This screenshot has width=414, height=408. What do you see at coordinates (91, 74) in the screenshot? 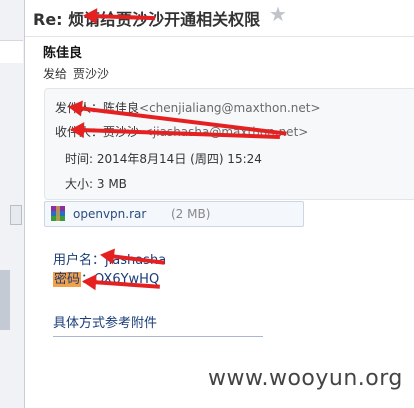
I see `recipient-name: 贾沙沙` at bounding box center [91, 74].